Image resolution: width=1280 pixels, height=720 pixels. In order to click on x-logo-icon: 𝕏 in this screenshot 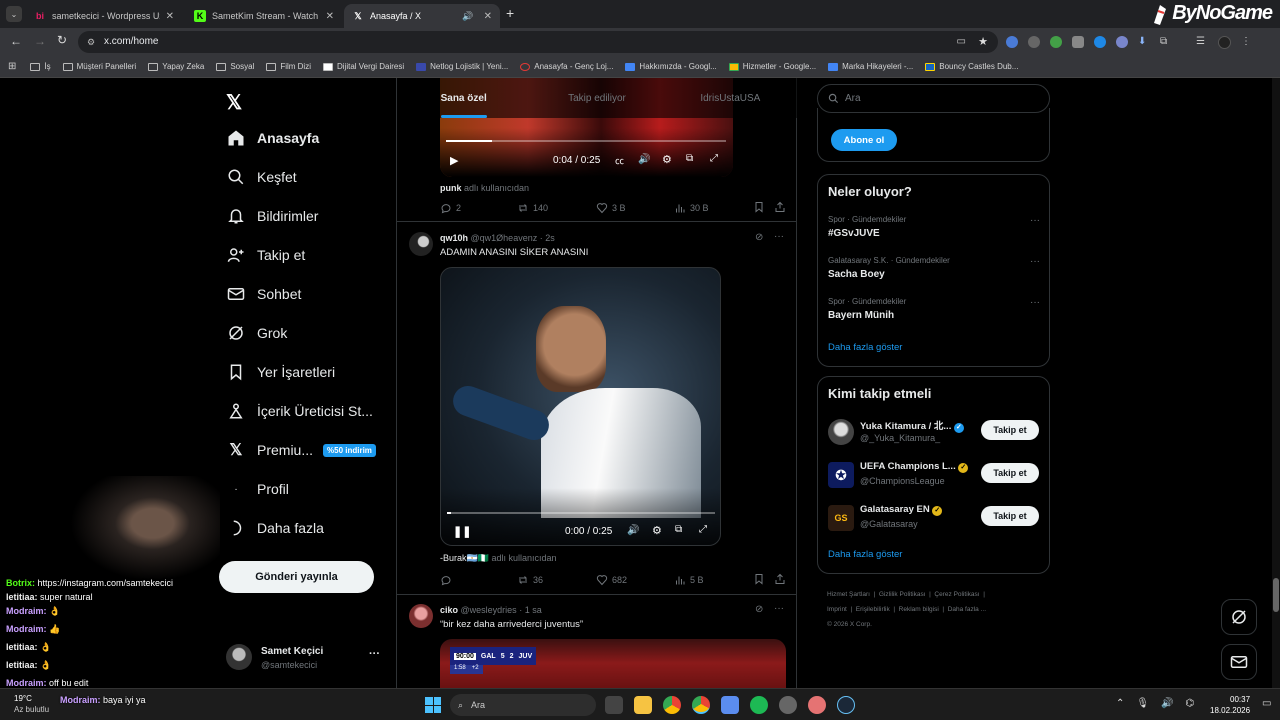, I will do `click(234, 102)`.